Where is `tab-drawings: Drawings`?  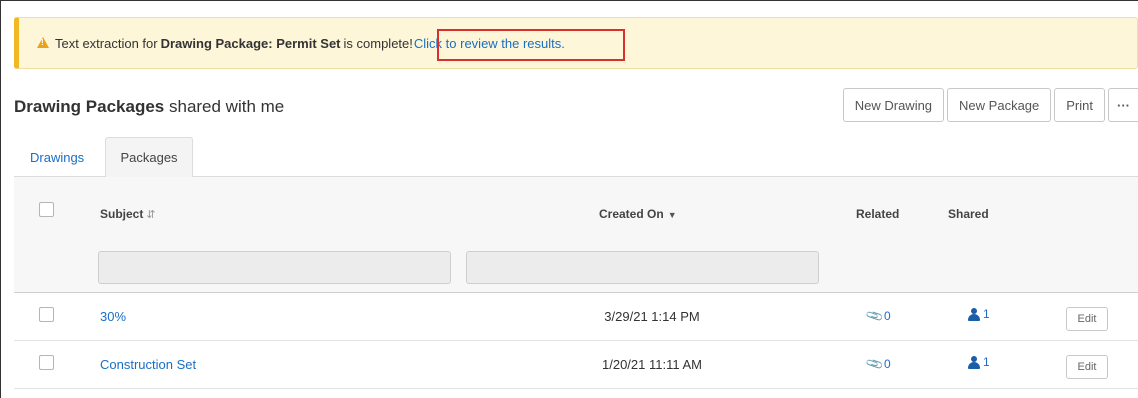 tab-drawings: Drawings is located at coordinates (57, 157).